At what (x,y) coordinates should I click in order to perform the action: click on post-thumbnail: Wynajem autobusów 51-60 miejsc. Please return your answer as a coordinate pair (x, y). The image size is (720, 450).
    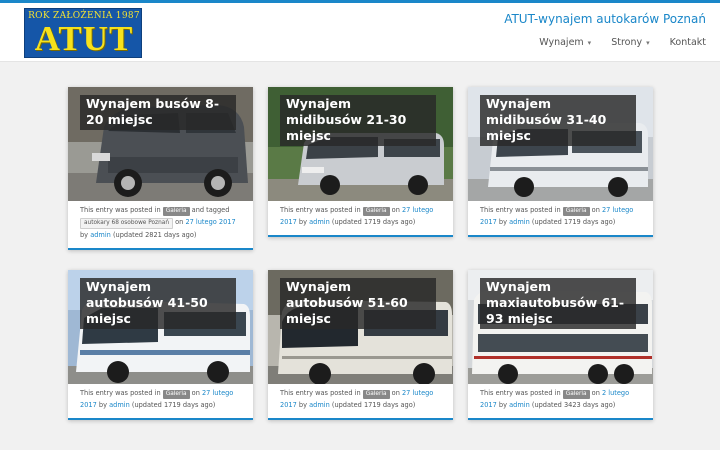
    Looking at the image, I should click on (360, 327).